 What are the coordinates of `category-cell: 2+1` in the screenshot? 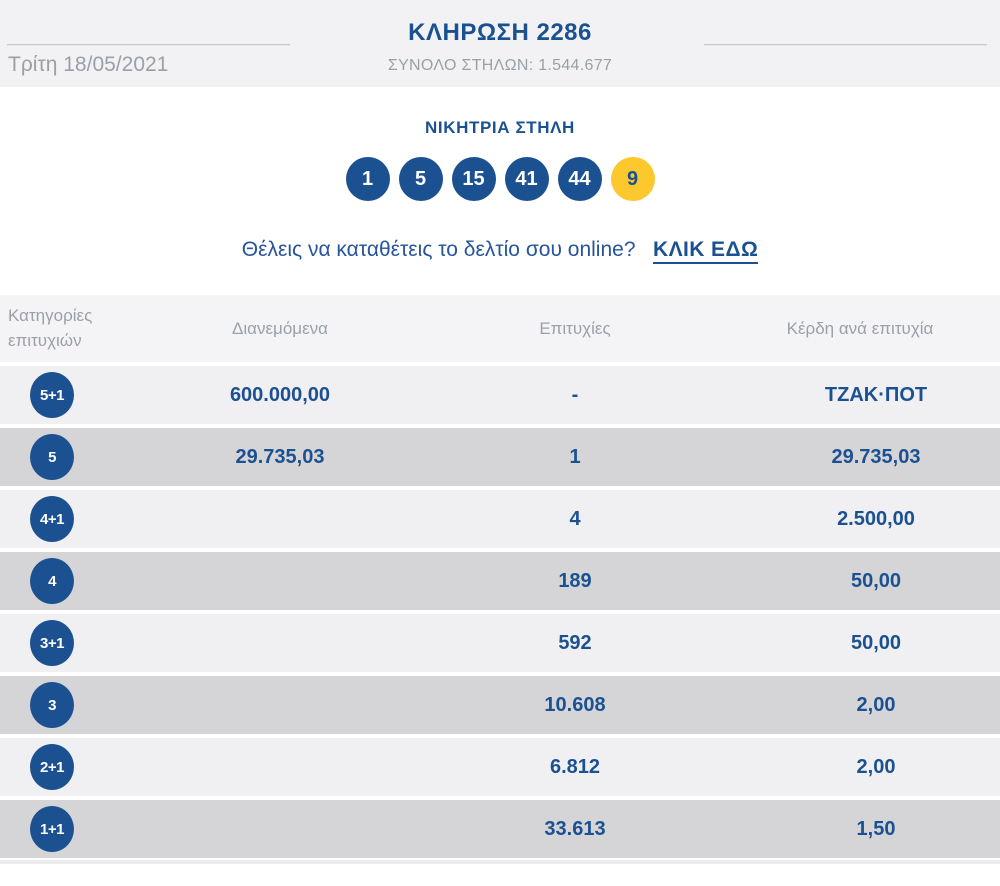 It's located at (52, 767).